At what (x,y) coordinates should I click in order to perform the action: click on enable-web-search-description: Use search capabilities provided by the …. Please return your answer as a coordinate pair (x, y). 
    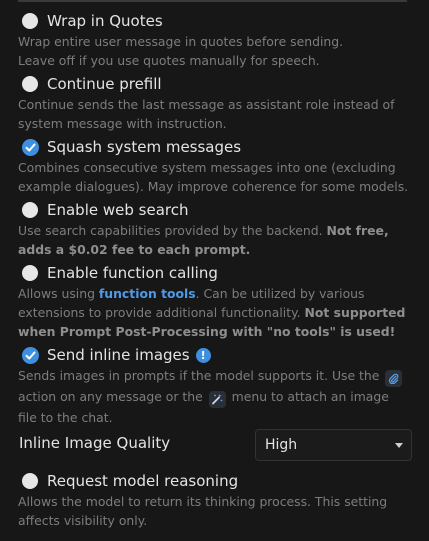
    Looking at the image, I should click on (203, 240).